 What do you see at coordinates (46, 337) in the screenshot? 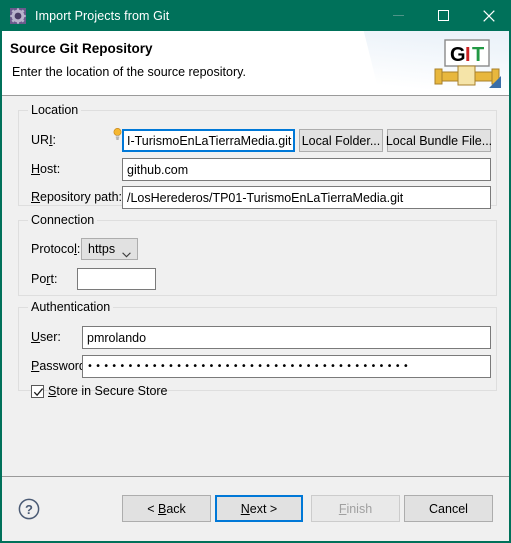
I see `user-label: User:` at bounding box center [46, 337].